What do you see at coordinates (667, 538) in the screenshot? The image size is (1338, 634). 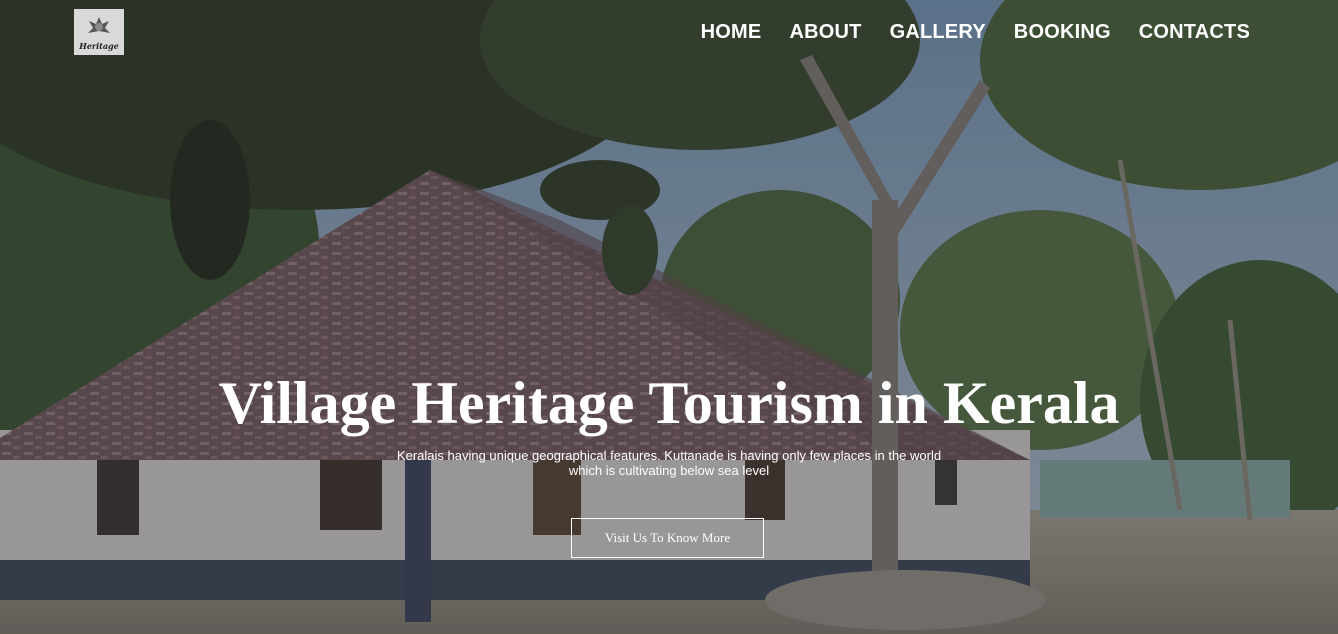 I see `visit-us-button: Visit Us To Know More` at bounding box center [667, 538].